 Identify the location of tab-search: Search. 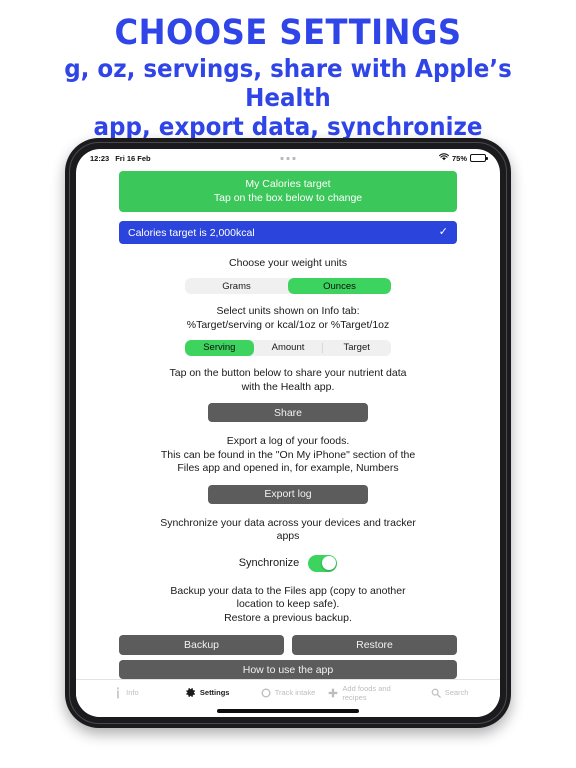
(449, 693).